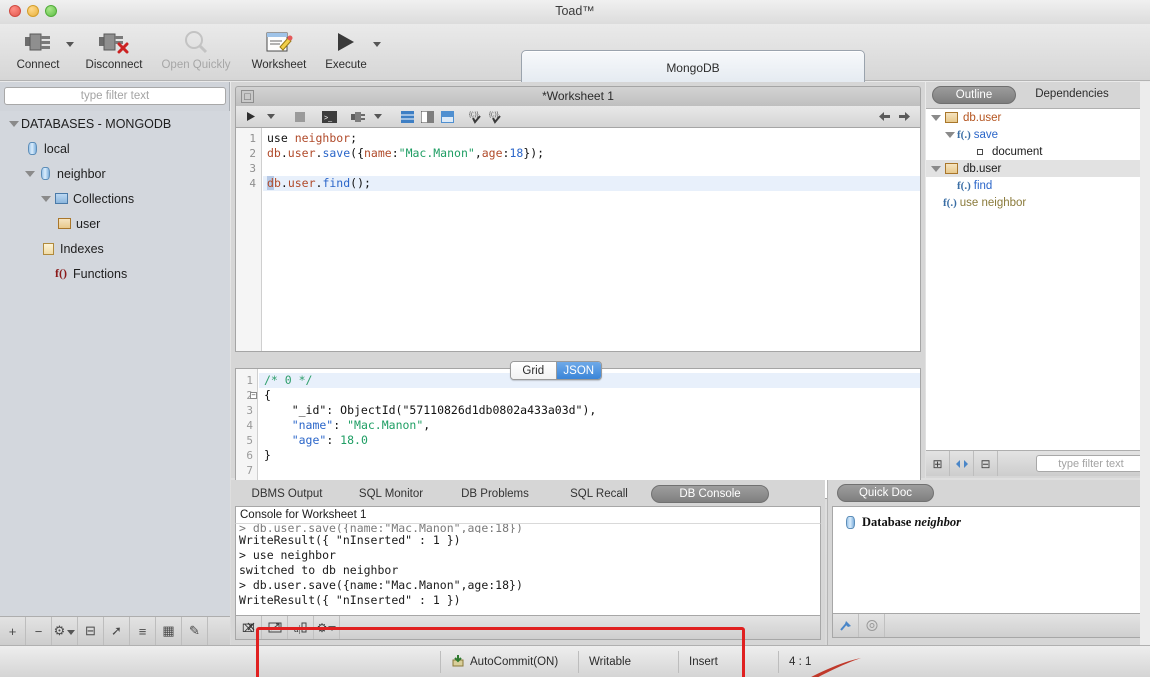 This screenshot has width=1150, height=677. What do you see at coordinates (884, 117) in the screenshot?
I see `prev-icon` at bounding box center [884, 117].